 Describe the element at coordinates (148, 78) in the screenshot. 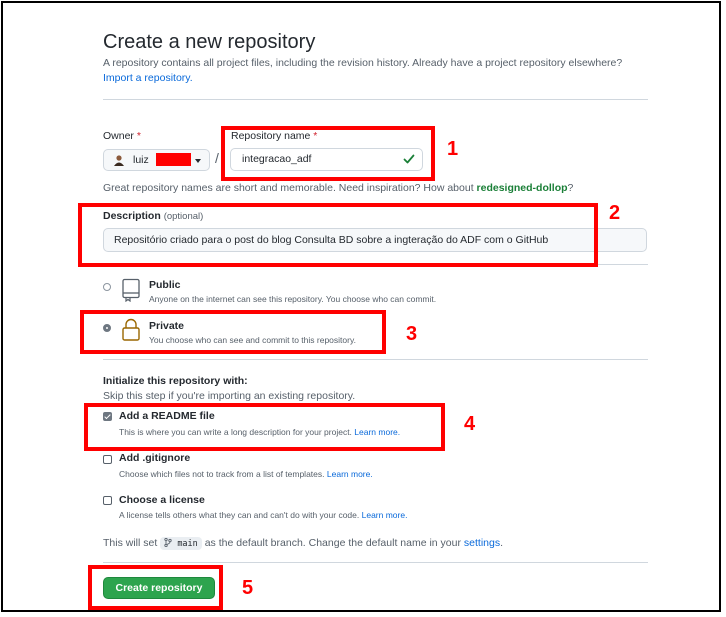

I see `import-repository-link: Import a repository.` at that location.